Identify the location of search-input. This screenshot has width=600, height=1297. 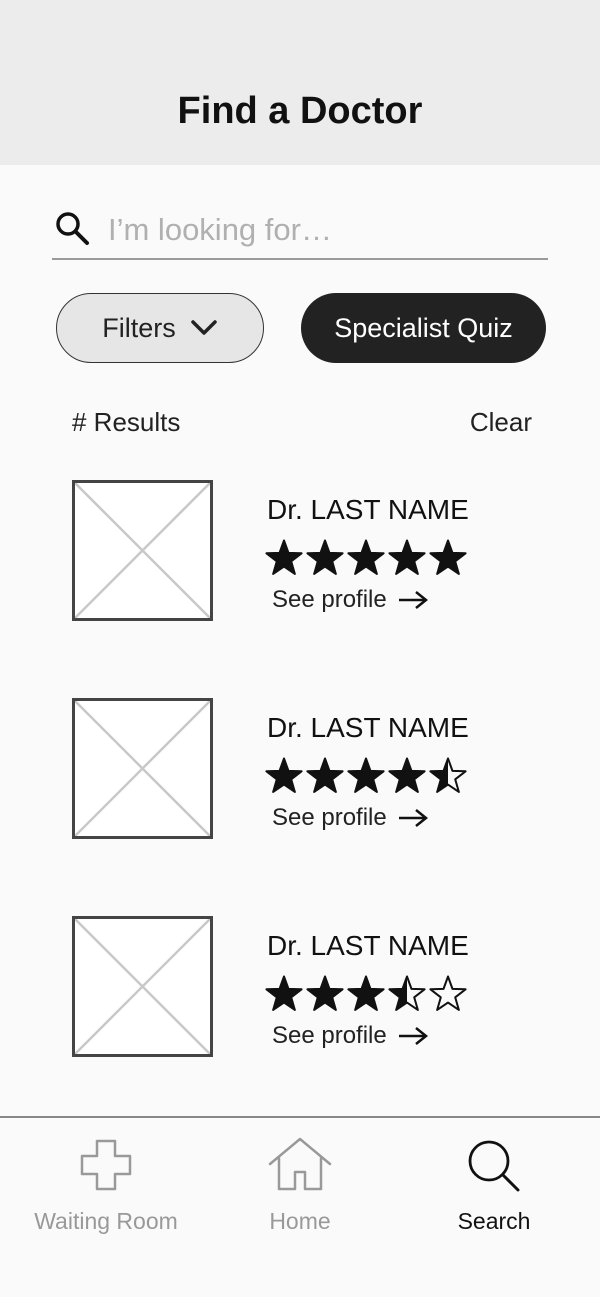
(323, 230).